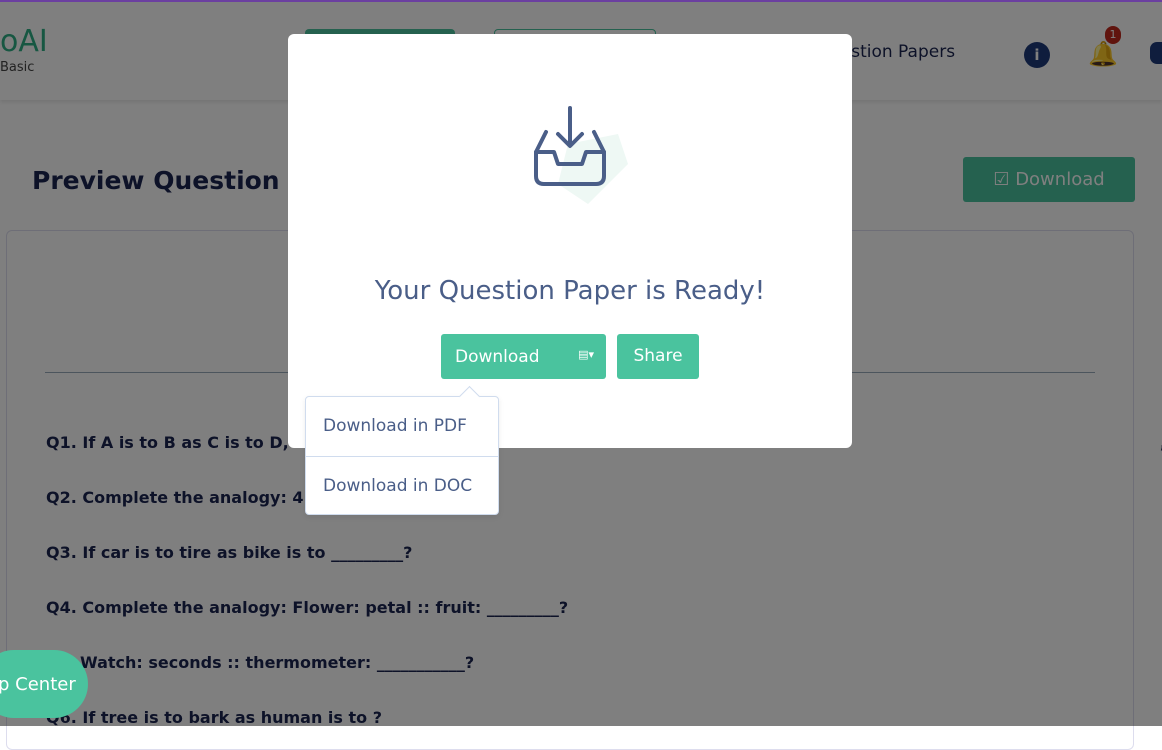 The width and height of the screenshot is (1162, 750). I want to click on help-center-button: p Center, so click(44, 684).